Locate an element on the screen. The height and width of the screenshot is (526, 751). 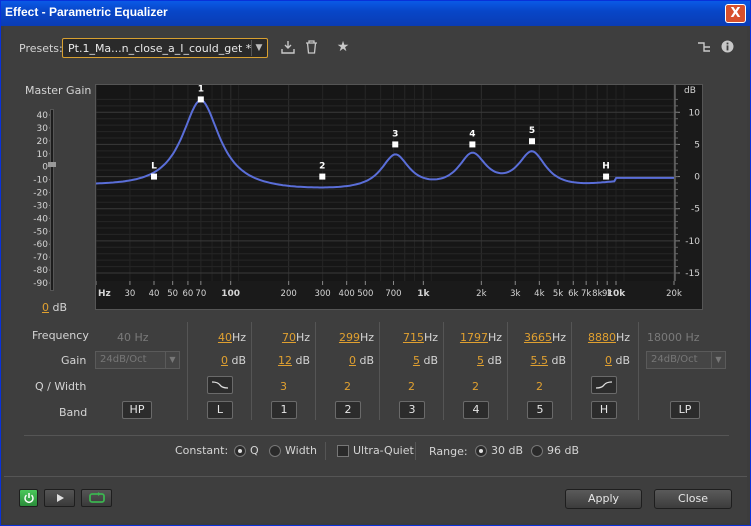
q-width-row-label: Q / Width is located at coordinates (61, 386).